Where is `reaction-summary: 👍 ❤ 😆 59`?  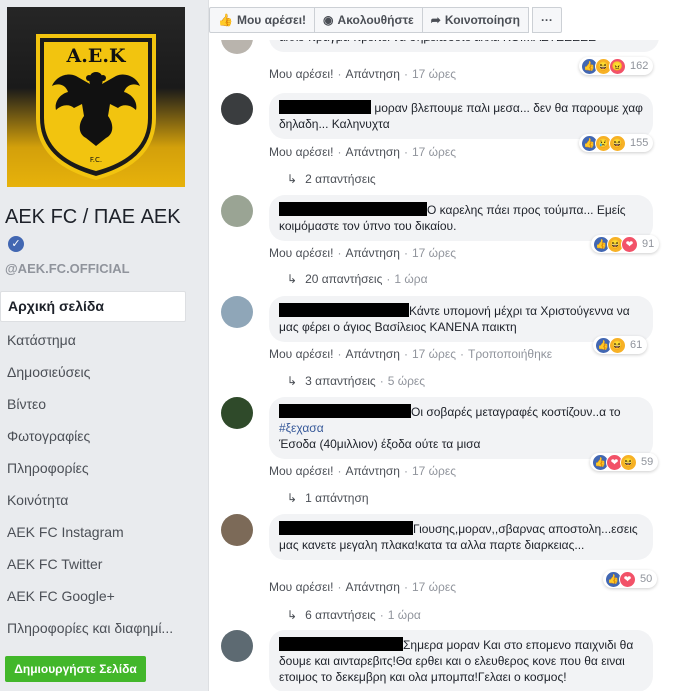 reaction-summary: 👍 ❤ 😆 59 is located at coordinates (624, 462).